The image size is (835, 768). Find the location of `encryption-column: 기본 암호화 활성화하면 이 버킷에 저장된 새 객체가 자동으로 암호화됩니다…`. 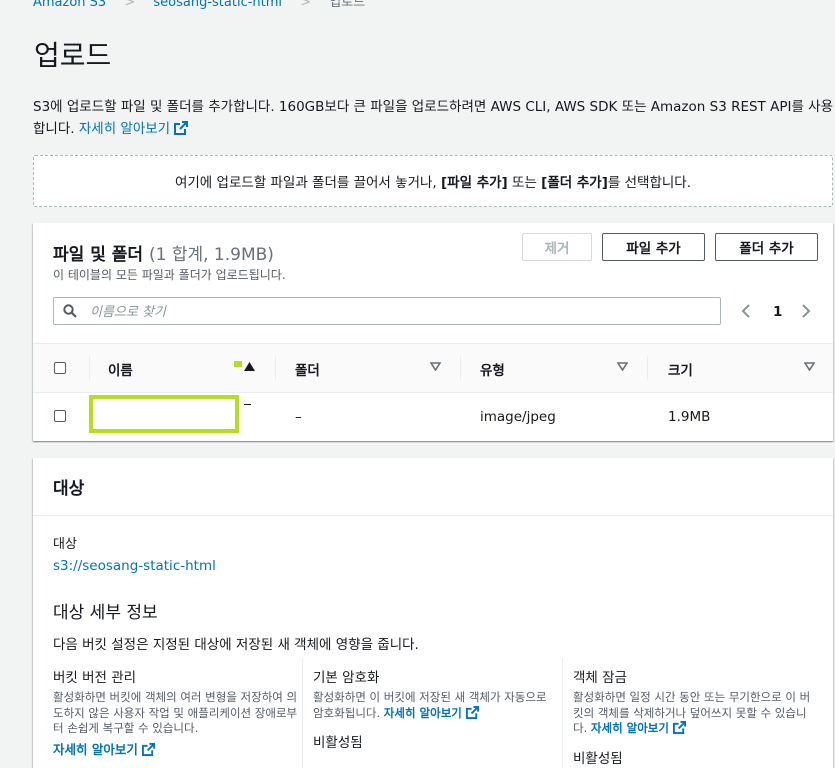

encryption-column: 기본 암호화 활성화하면 이 버킷에 저장된 새 객체가 자동으로 암호화됩니다… is located at coordinates (435, 704).